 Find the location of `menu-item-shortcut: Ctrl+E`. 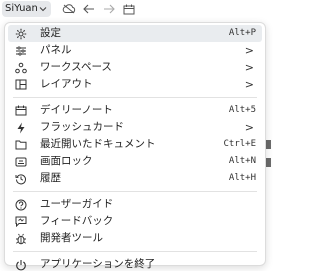

menu-item-shortcut: Ctrl+E is located at coordinates (239, 144).